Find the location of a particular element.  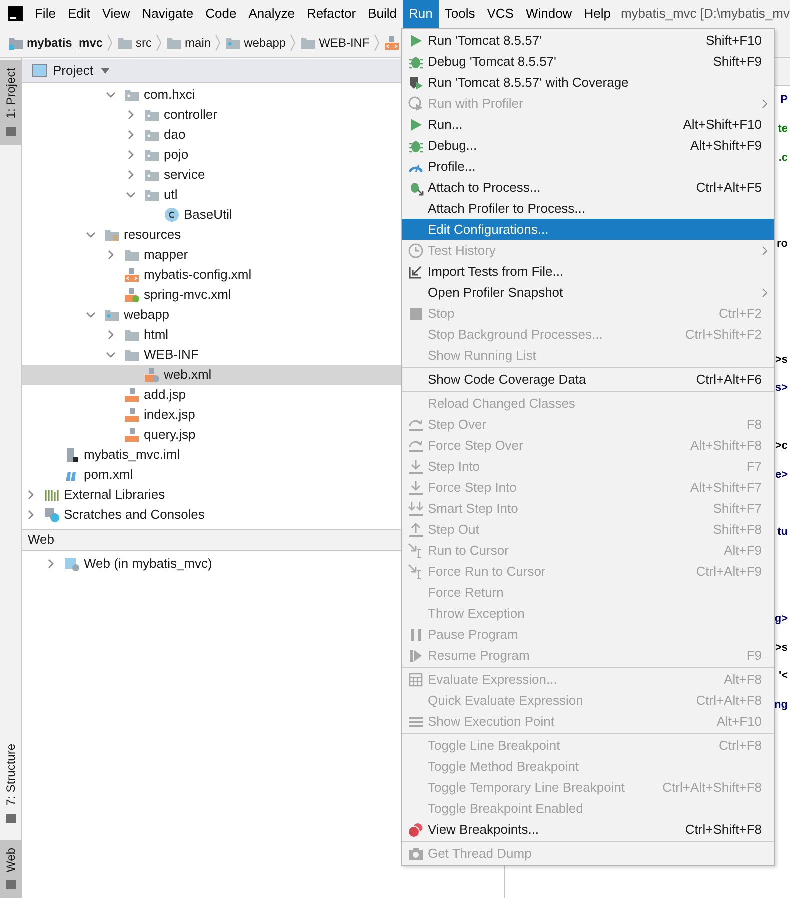

menu-entry: Debug... Alt+Shift+F9 is located at coordinates (588, 145).